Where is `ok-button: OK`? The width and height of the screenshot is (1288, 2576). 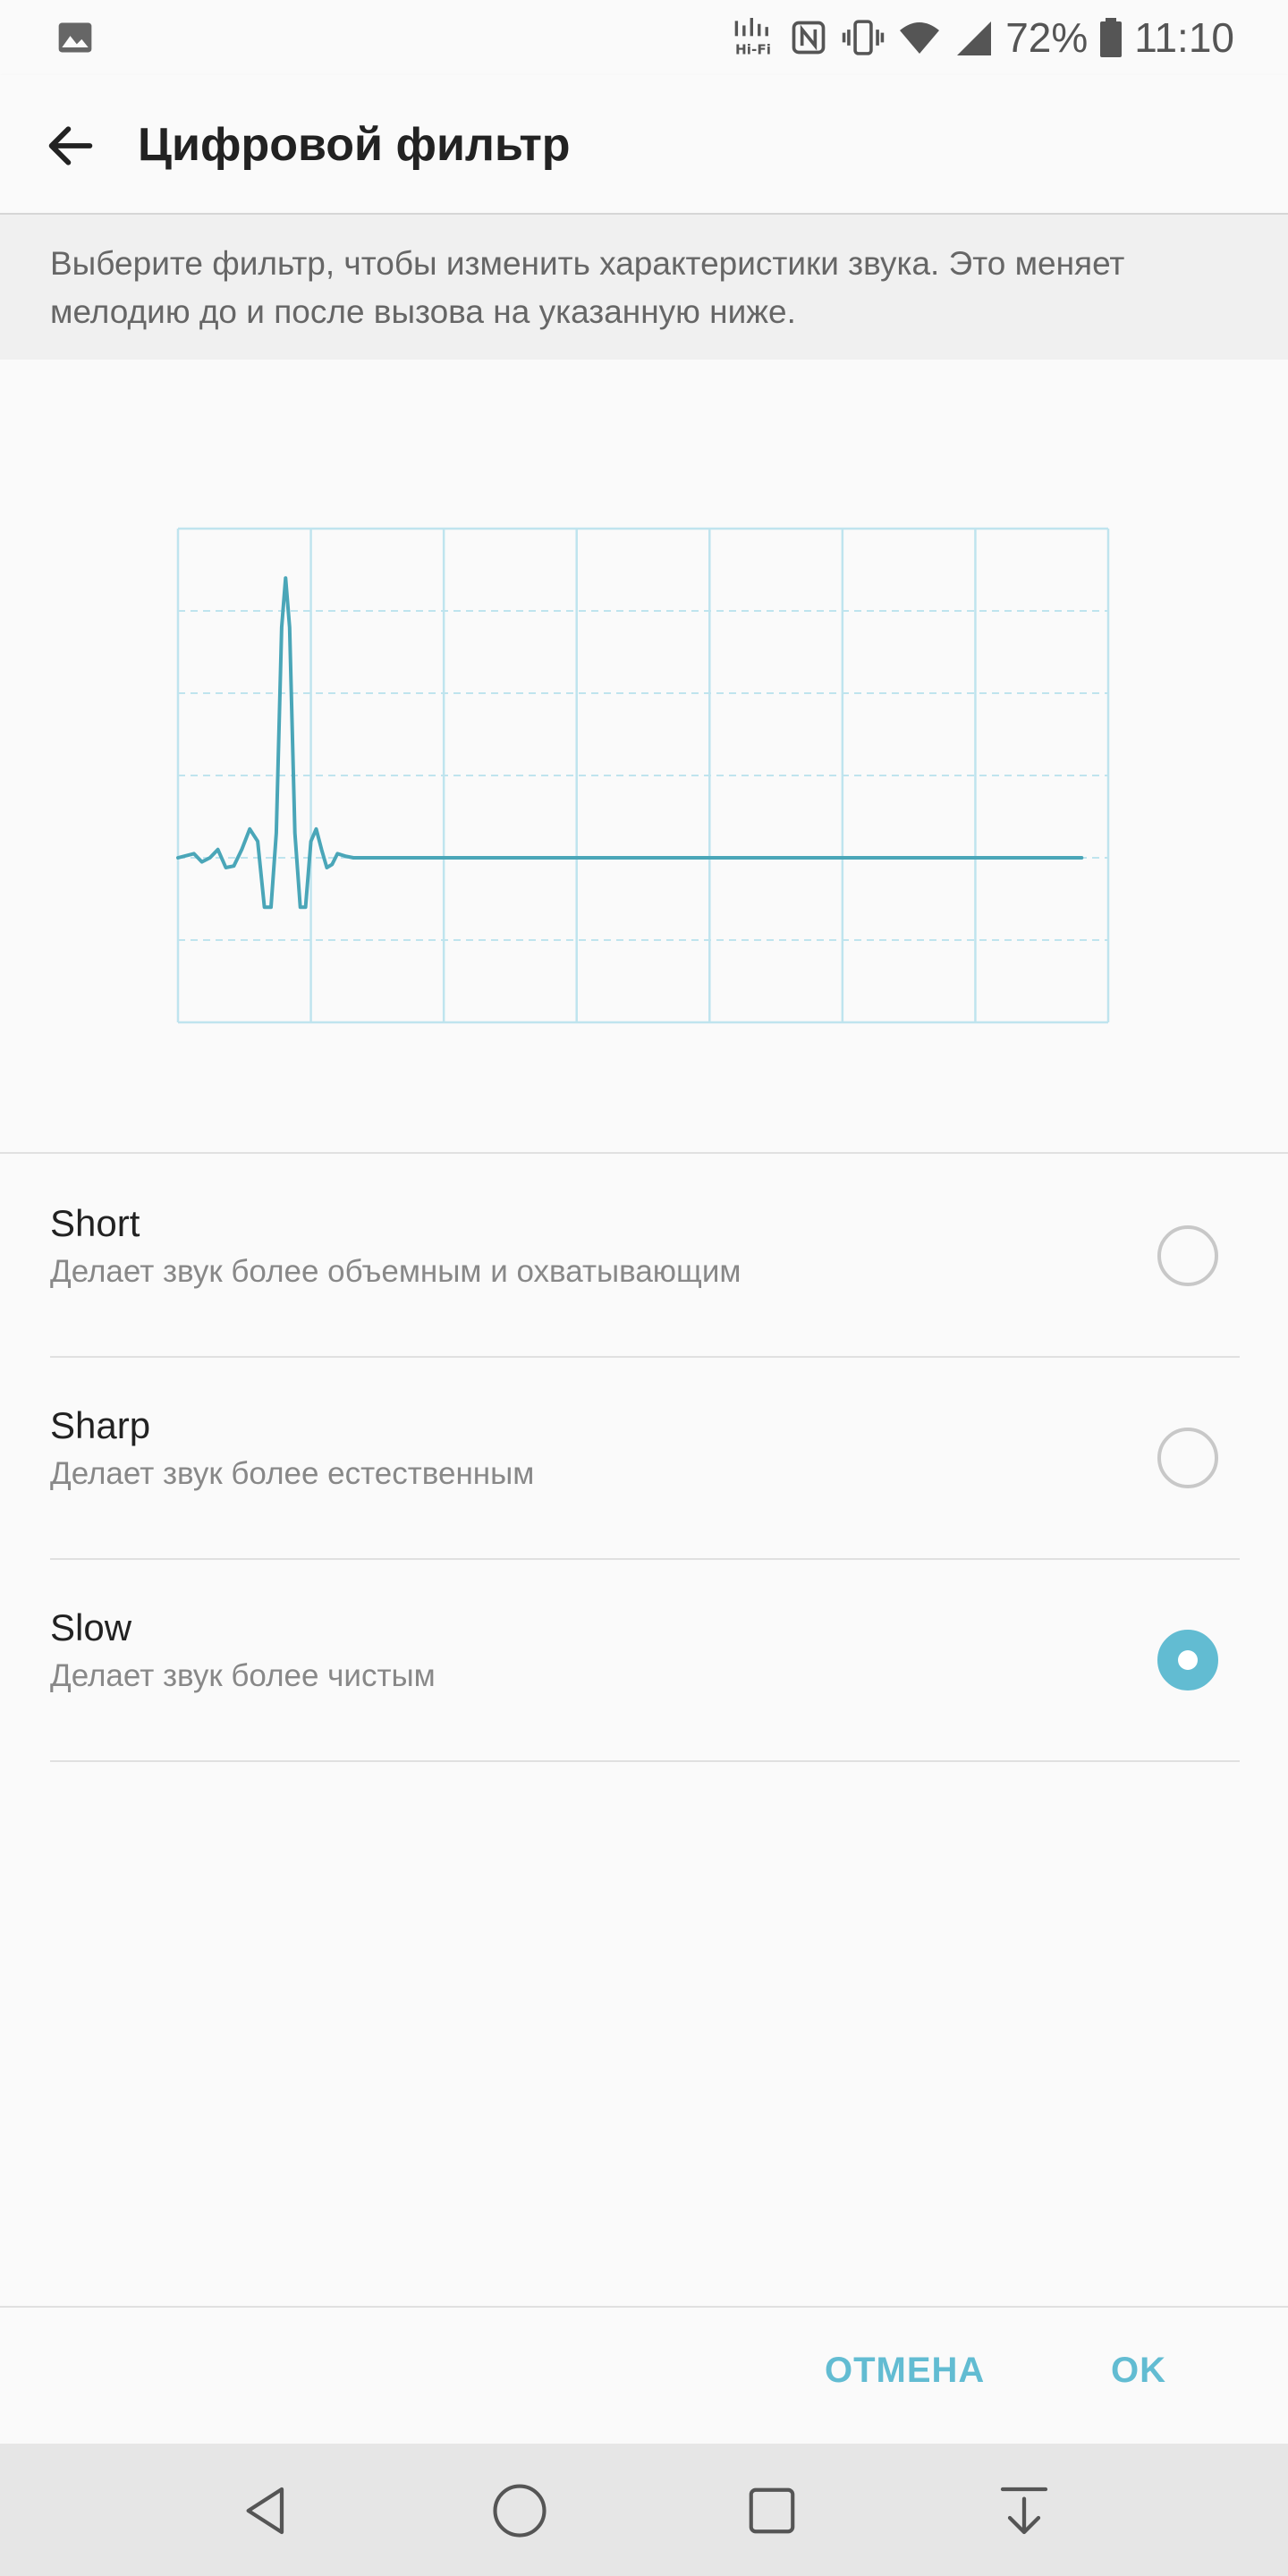 ok-button: OK is located at coordinates (1138, 2371).